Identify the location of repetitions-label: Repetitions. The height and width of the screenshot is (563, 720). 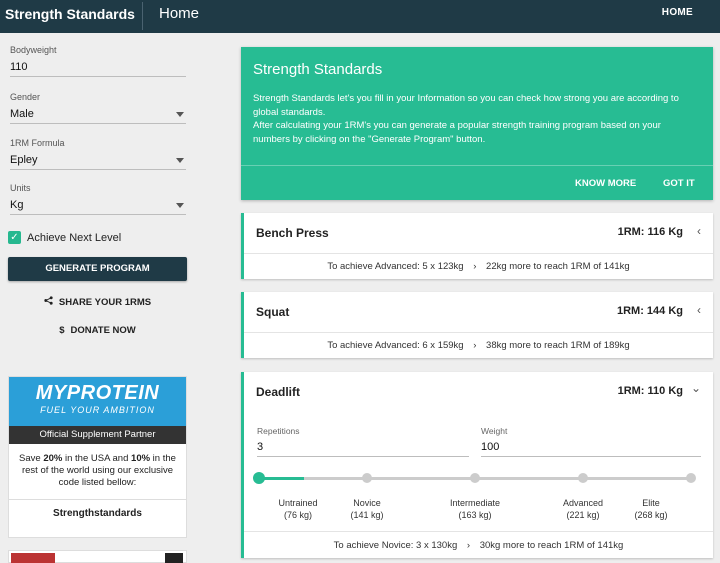
(278, 431).